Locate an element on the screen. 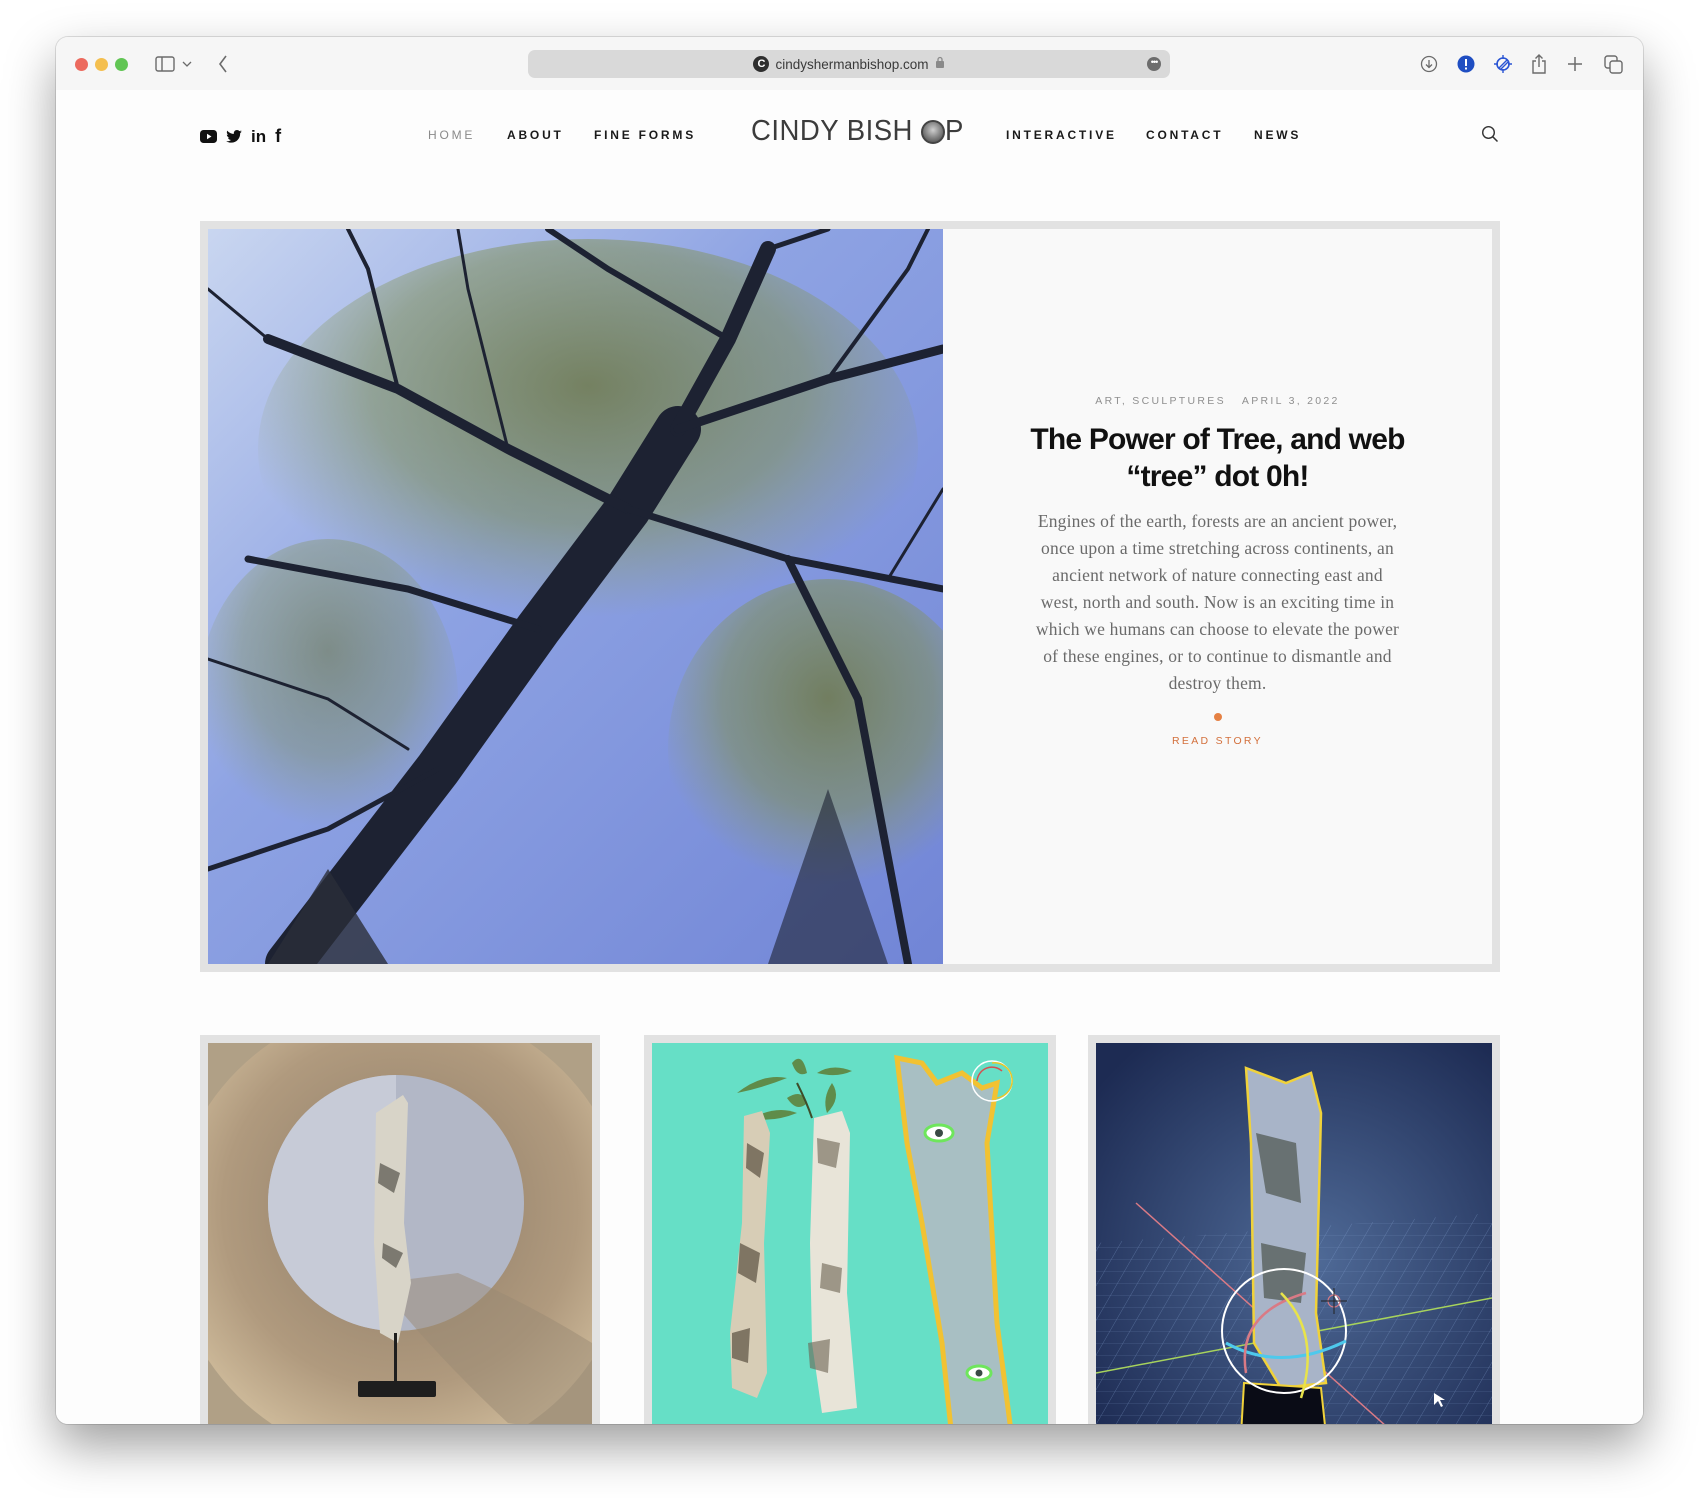 The image size is (1700, 1498). tabs-overview-icon is located at coordinates (1613, 64).